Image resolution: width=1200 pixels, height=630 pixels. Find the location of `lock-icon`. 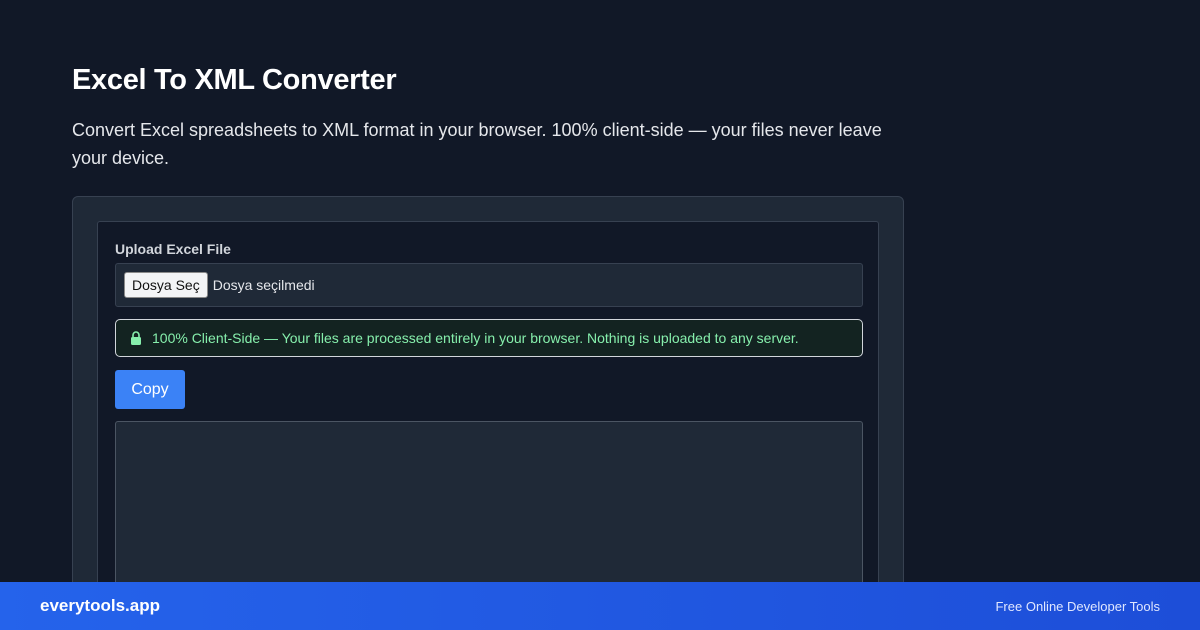

lock-icon is located at coordinates (136, 338).